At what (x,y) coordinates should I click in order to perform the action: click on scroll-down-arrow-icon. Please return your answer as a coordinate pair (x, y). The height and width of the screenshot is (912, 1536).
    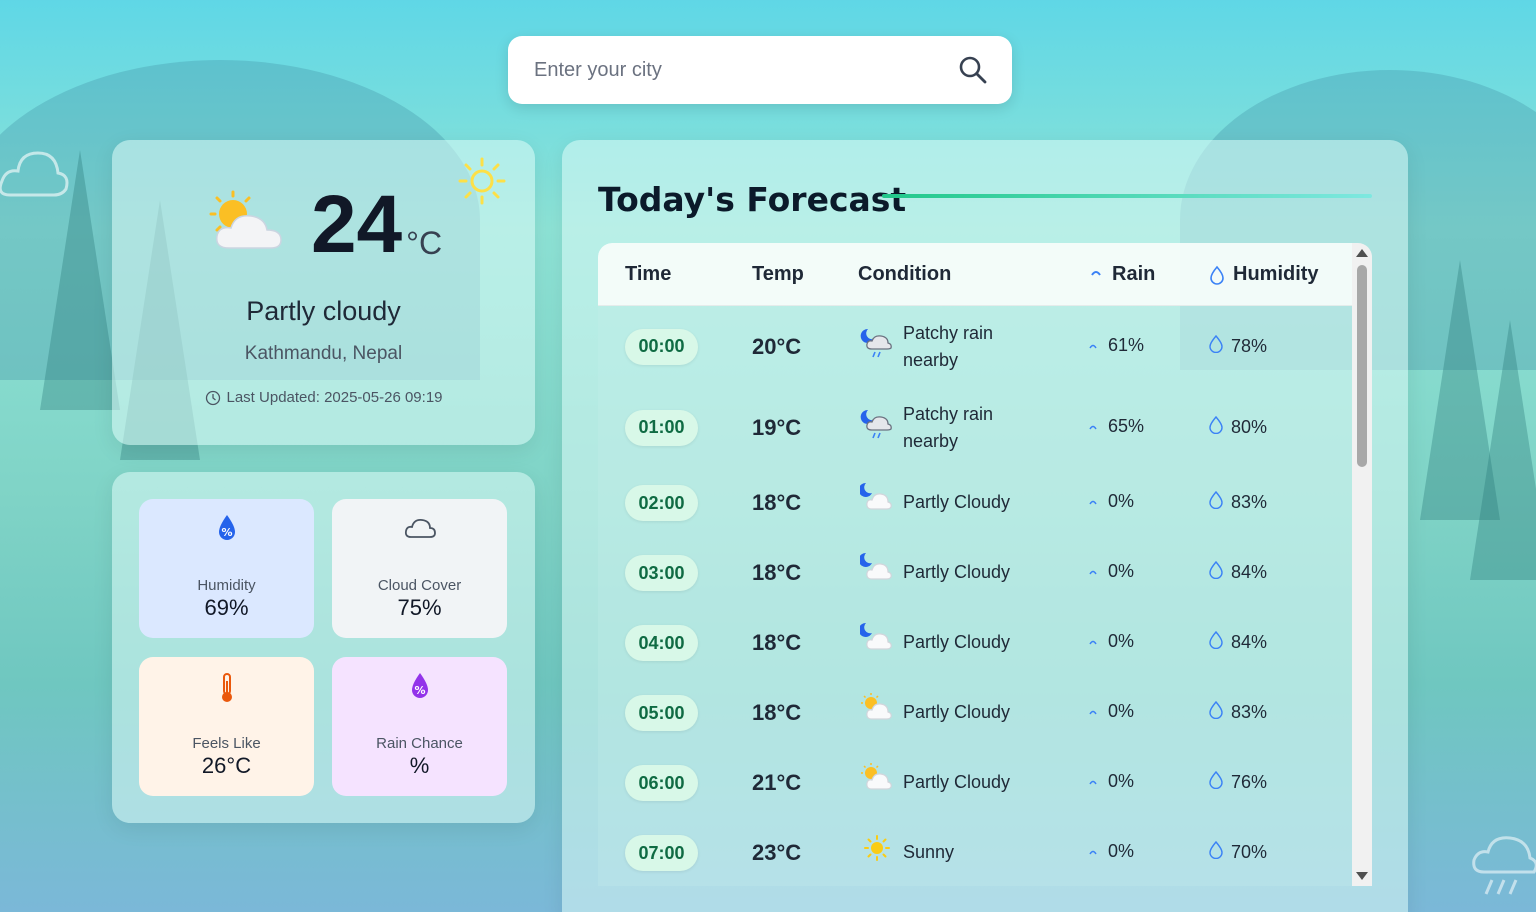
    Looking at the image, I should click on (1362, 876).